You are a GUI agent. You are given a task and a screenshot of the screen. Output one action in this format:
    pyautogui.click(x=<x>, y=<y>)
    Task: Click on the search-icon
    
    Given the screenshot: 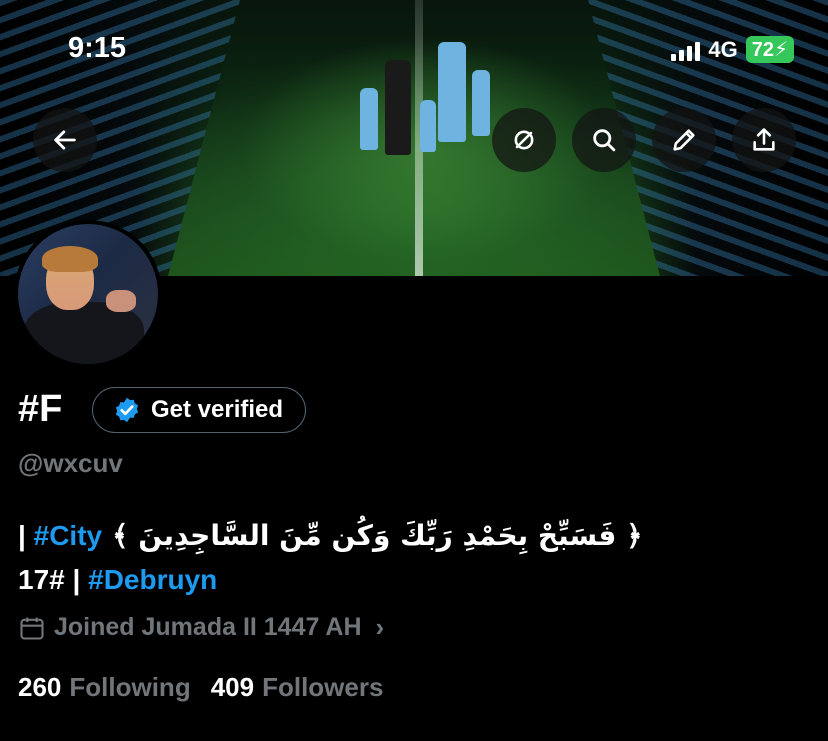 What is the action you would take?
    pyautogui.click(x=604, y=140)
    